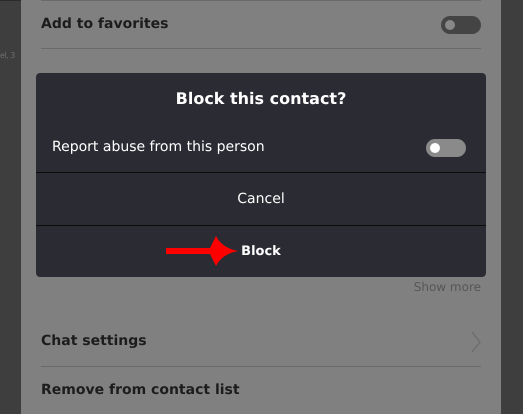 Image resolution: width=523 pixels, height=414 pixels. I want to click on dialog-title: Block this contact?, so click(261, 99).